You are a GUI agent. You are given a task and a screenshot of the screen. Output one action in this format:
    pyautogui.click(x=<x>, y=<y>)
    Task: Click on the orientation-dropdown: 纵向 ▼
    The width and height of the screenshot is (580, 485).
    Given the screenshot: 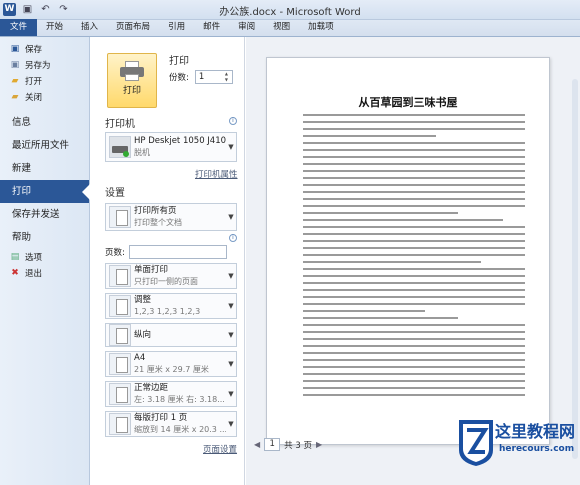 What is the action you would take?
    pyautogui.click(x=171, y=335)
    